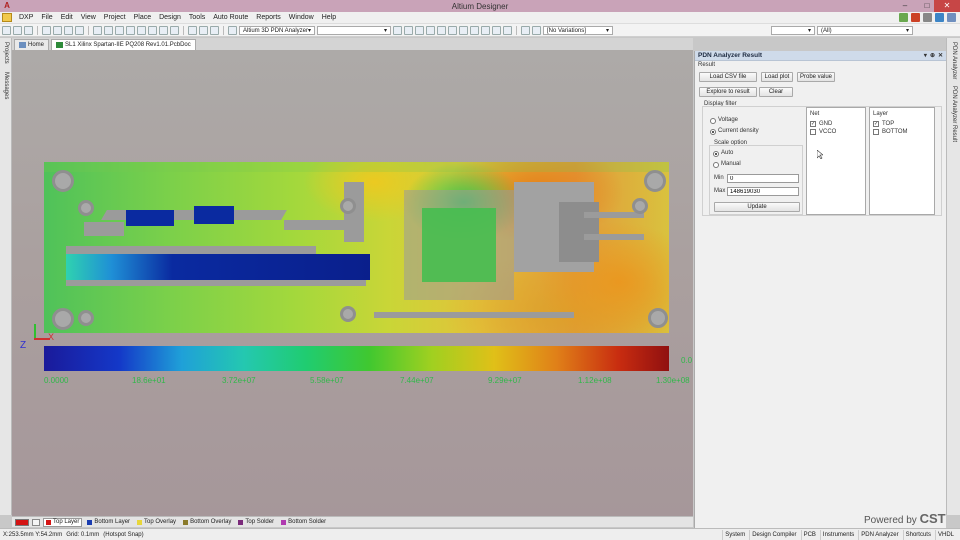  Describe the element at coordinates (947, 6) in the screenshot. I see `close-button: ✕` at that location.